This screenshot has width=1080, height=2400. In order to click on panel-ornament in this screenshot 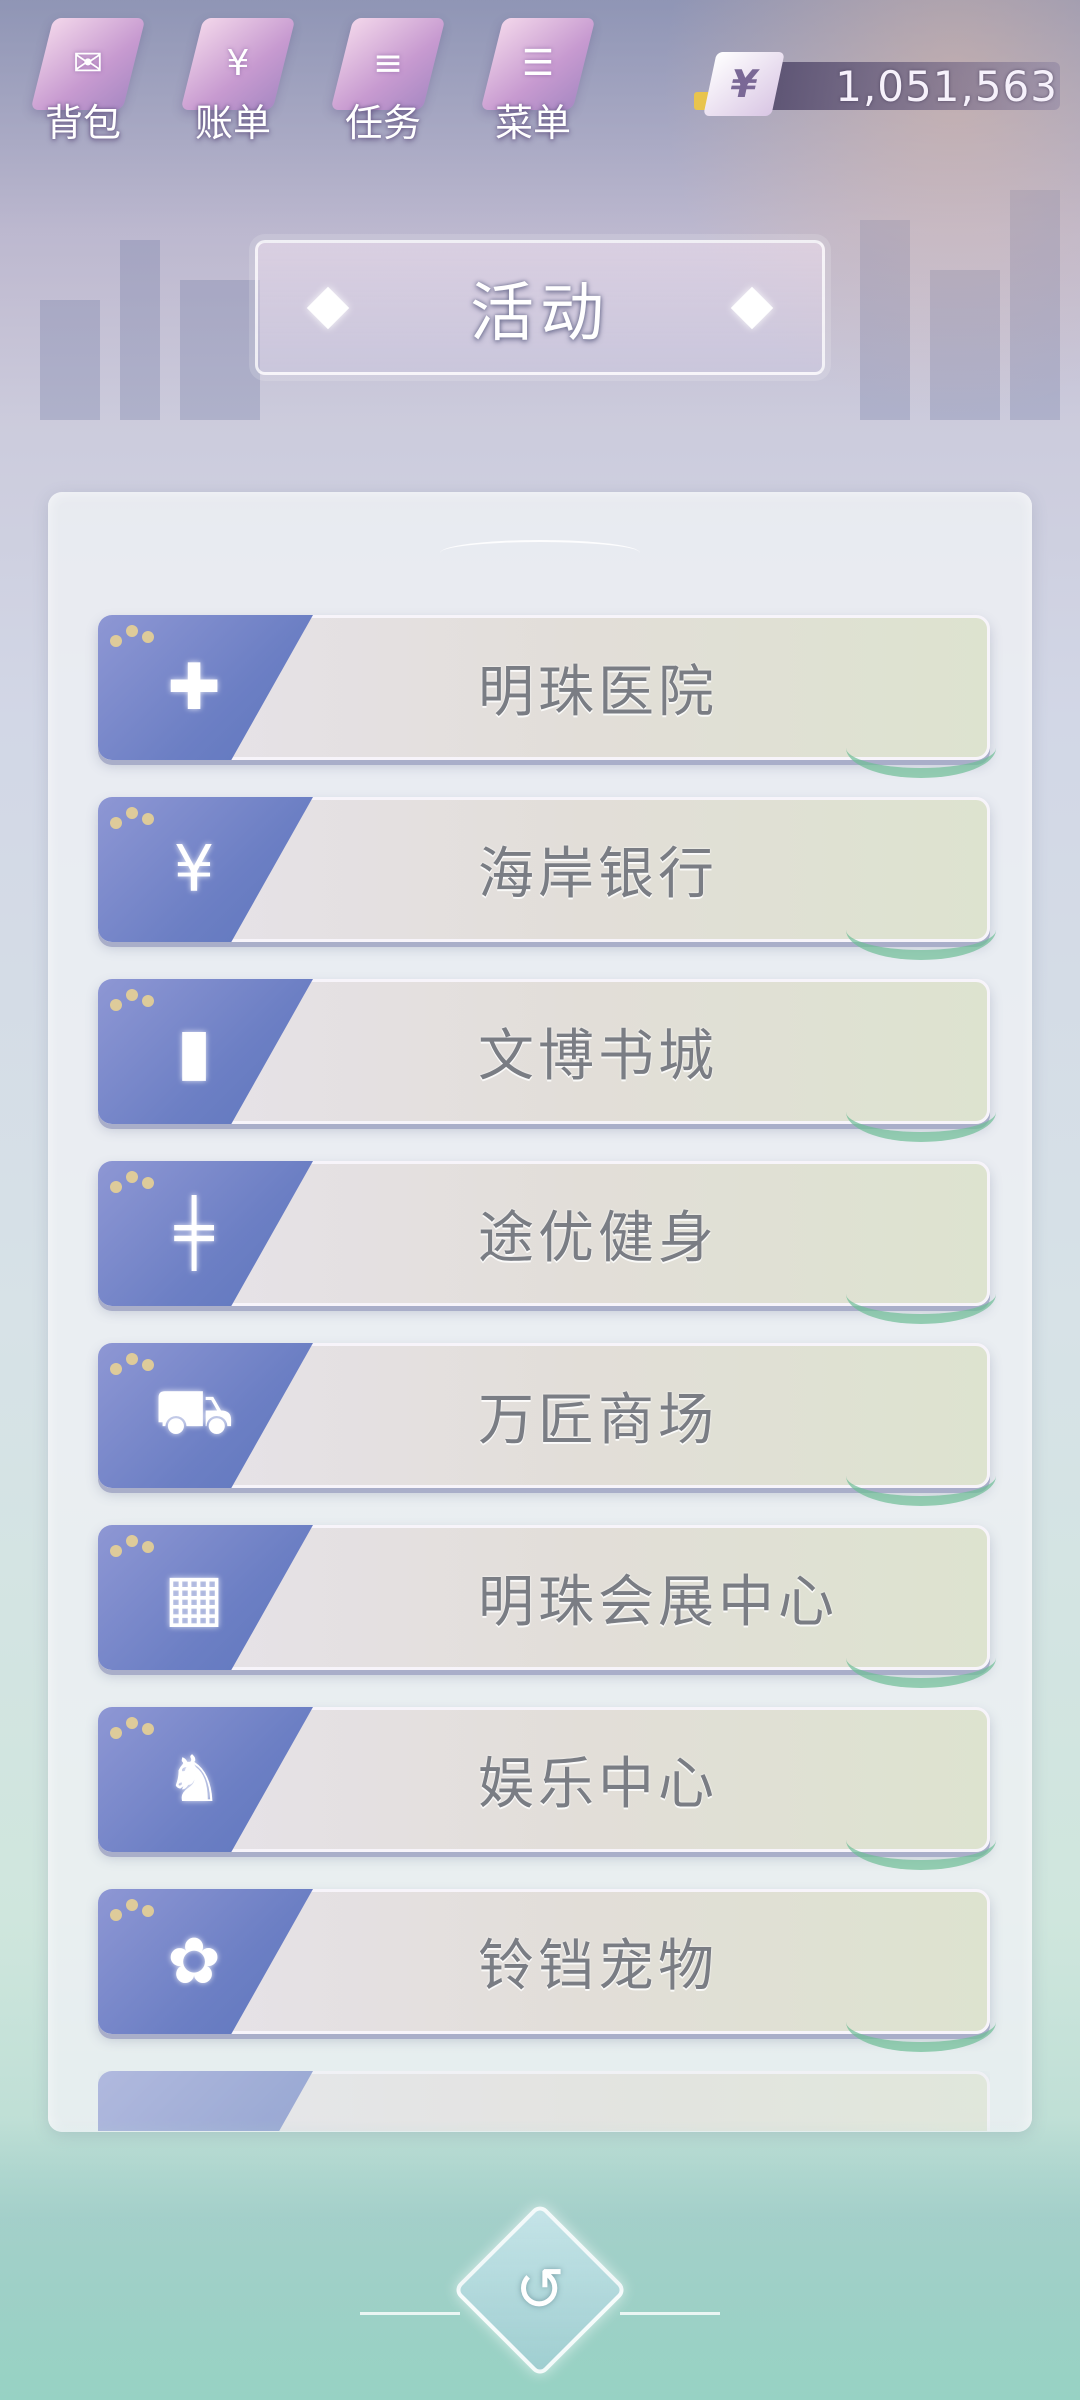, I will do `click(540, 553)`.